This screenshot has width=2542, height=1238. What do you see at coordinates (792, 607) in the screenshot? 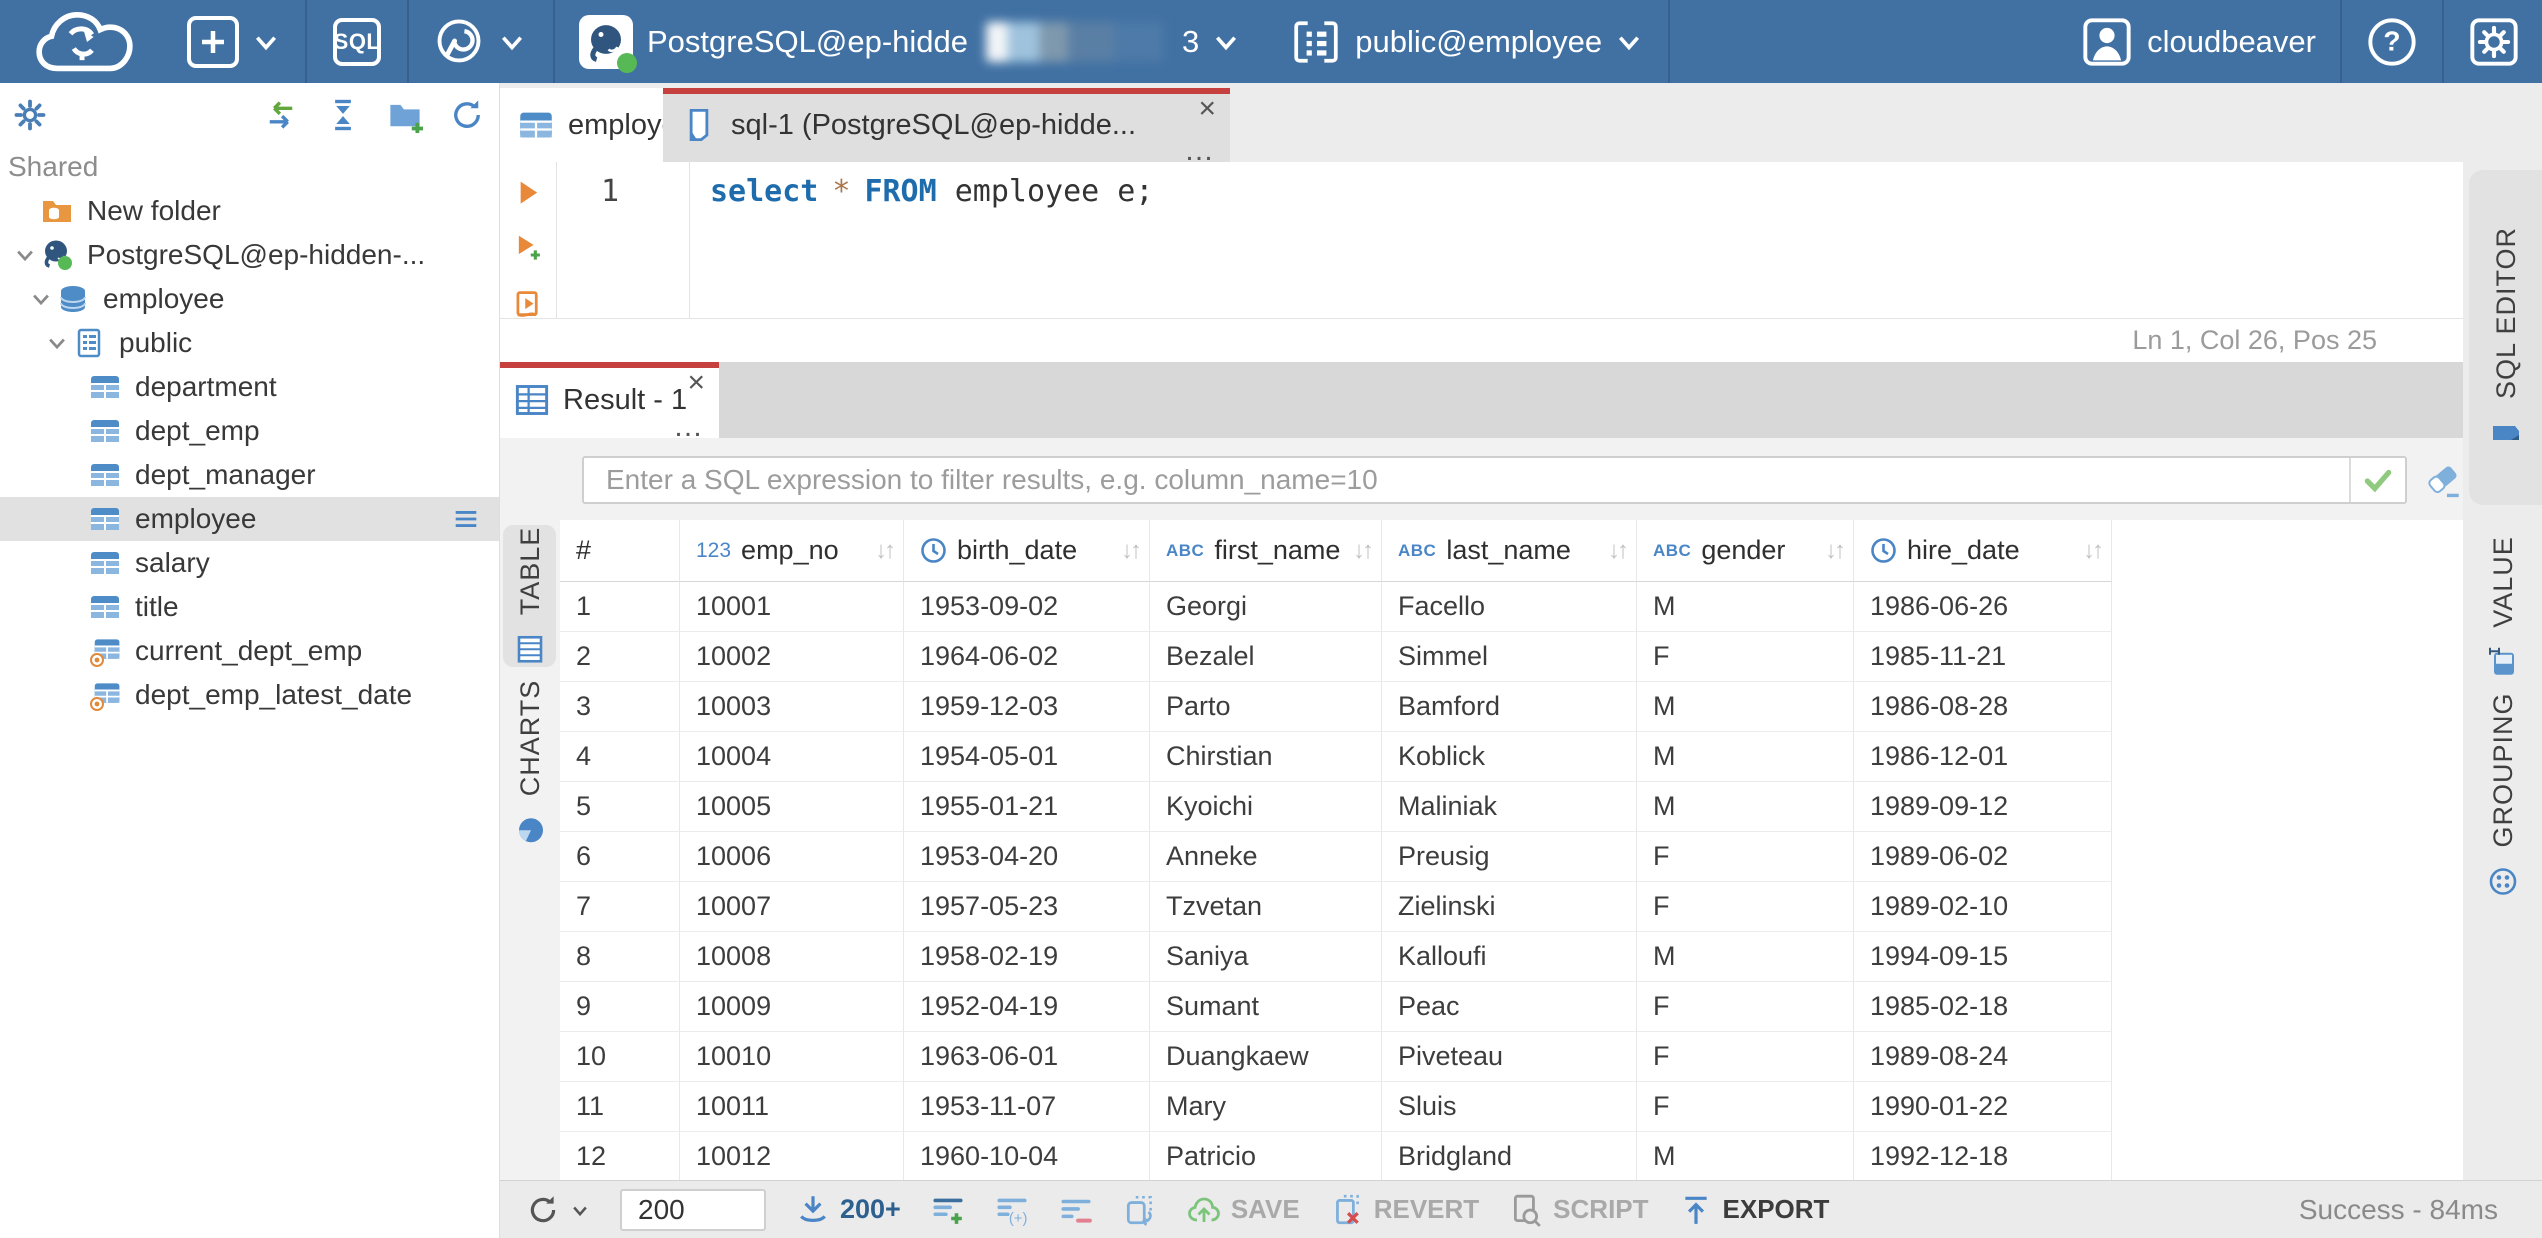
I see `grid-cell: 10001` at bounding box center [792, 607].